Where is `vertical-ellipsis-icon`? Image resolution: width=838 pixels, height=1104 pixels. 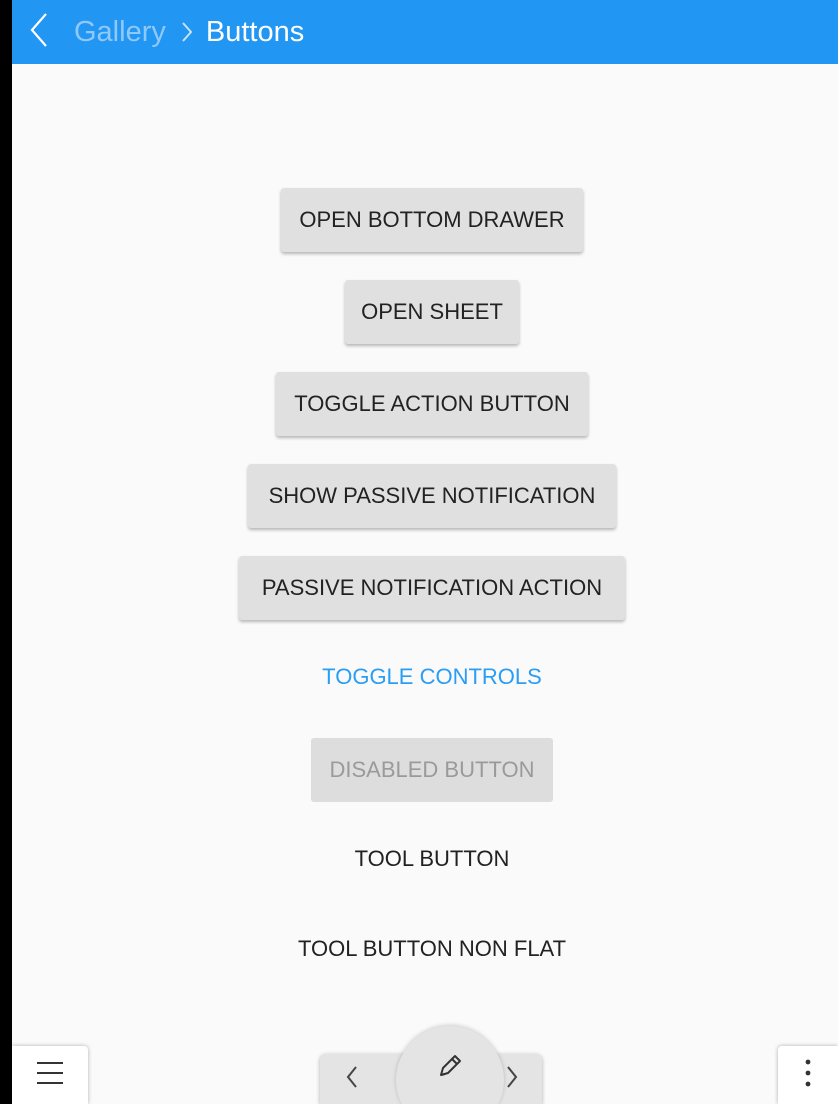 vertical-ellipsis-icon is located at coordinates (808, 1075).